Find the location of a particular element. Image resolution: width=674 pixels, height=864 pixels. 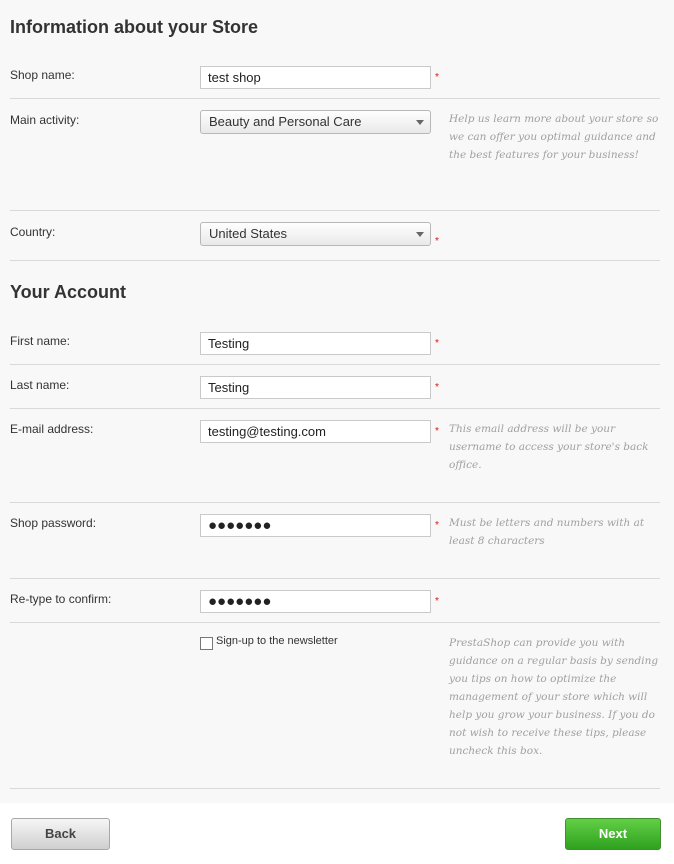

last-name-input: Testing is located at coordinates (315, 387).